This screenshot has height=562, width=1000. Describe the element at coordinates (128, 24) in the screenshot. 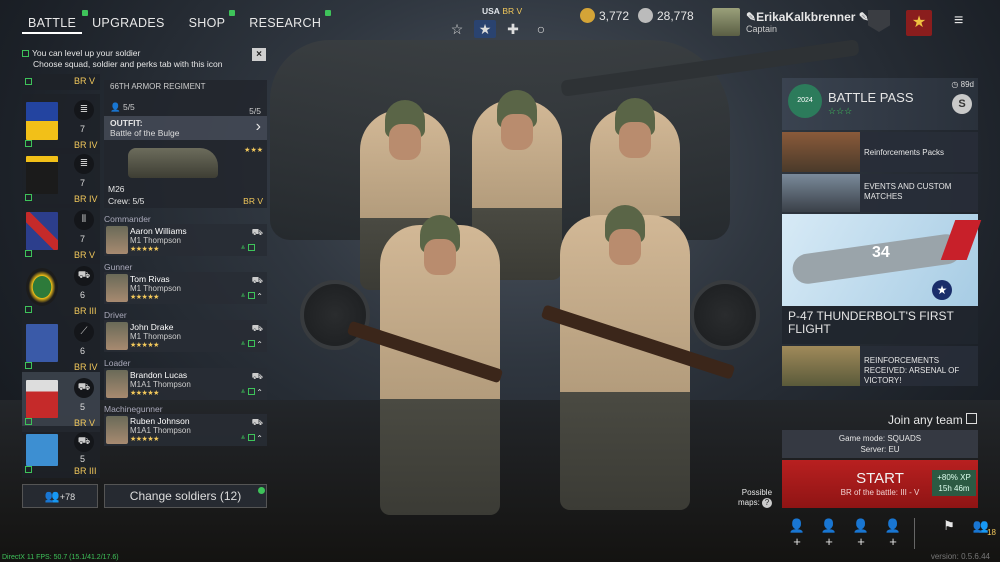

I see `tab-upgrades: UPGRADES` at that location.